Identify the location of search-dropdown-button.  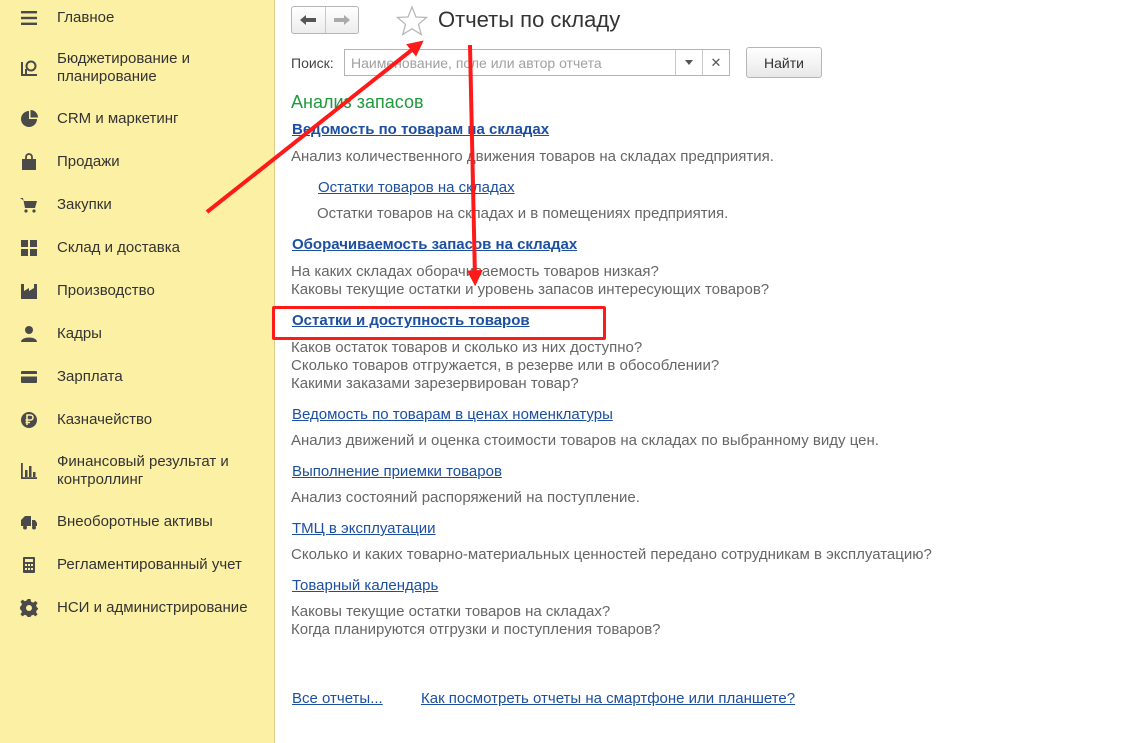
(688, 62).